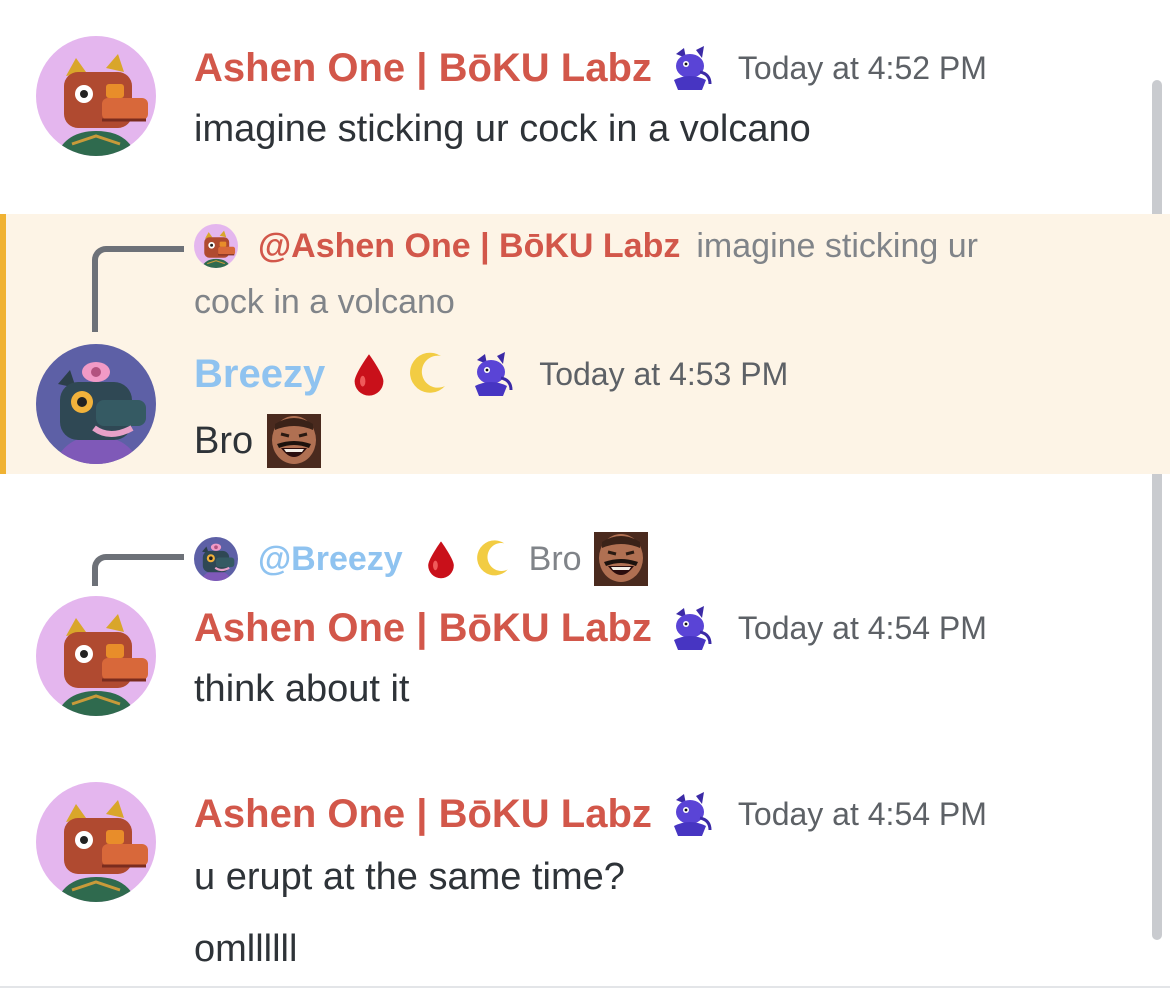 This screenshot has width=1170, height=993. What do you see at coordinates (409, 877) in the screenshot?
I see `message-text: u erupt at the same time?` at bounding box center [409, 877].